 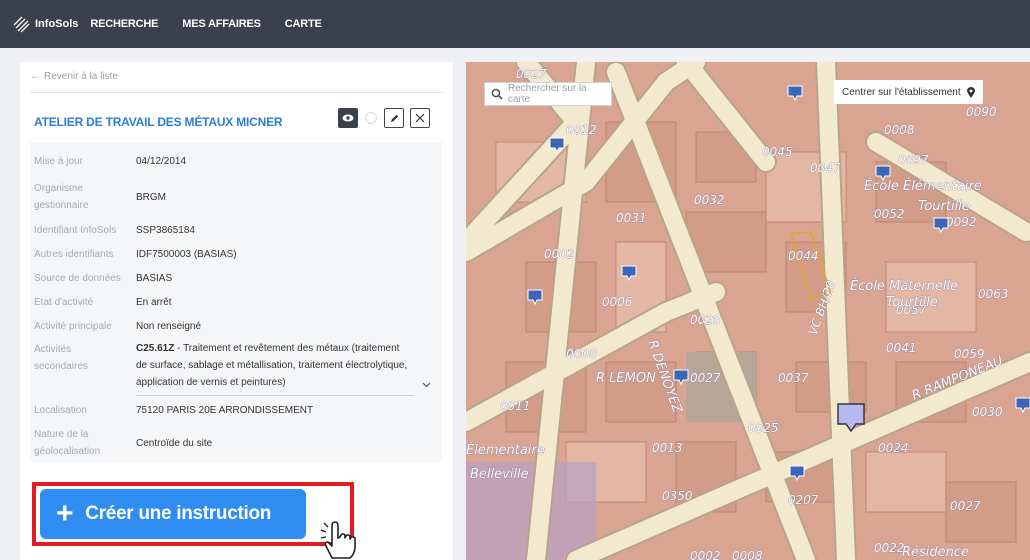 What do you see at coordinates (497, 94) in the screenshot?
I see `search-icon` at bounding box center [497, 94].